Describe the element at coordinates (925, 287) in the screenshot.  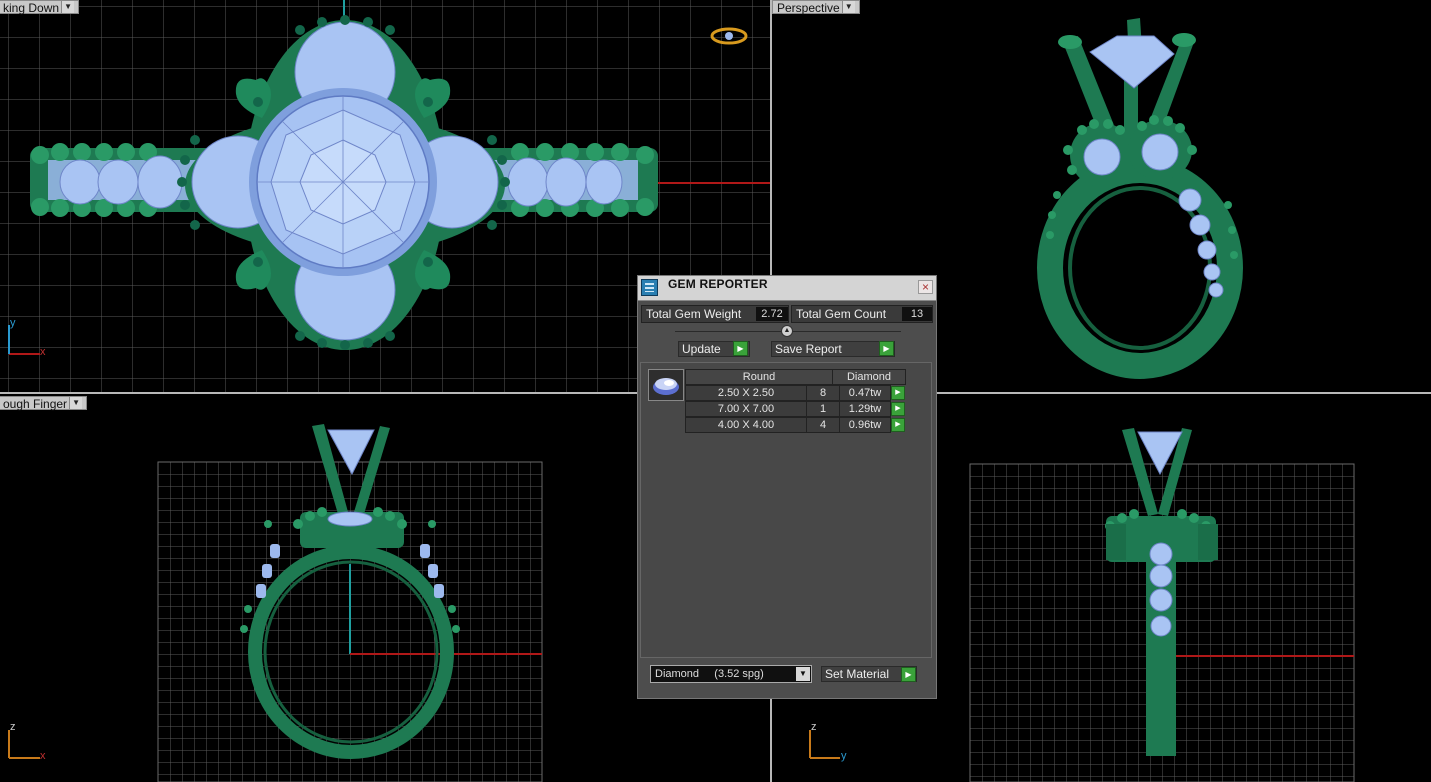
I see `close-icon: ×` at that location.